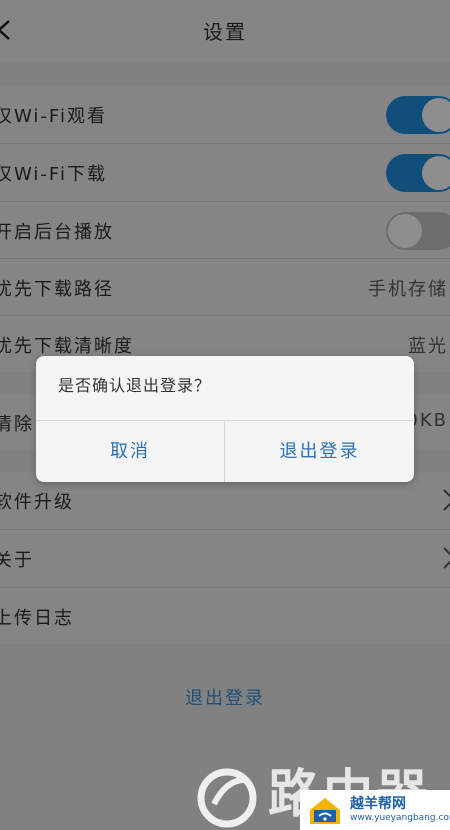  Describe the element at coordinates (57, 232) in the screenshot. I see `setting-label: 开启后台播放` at that location.